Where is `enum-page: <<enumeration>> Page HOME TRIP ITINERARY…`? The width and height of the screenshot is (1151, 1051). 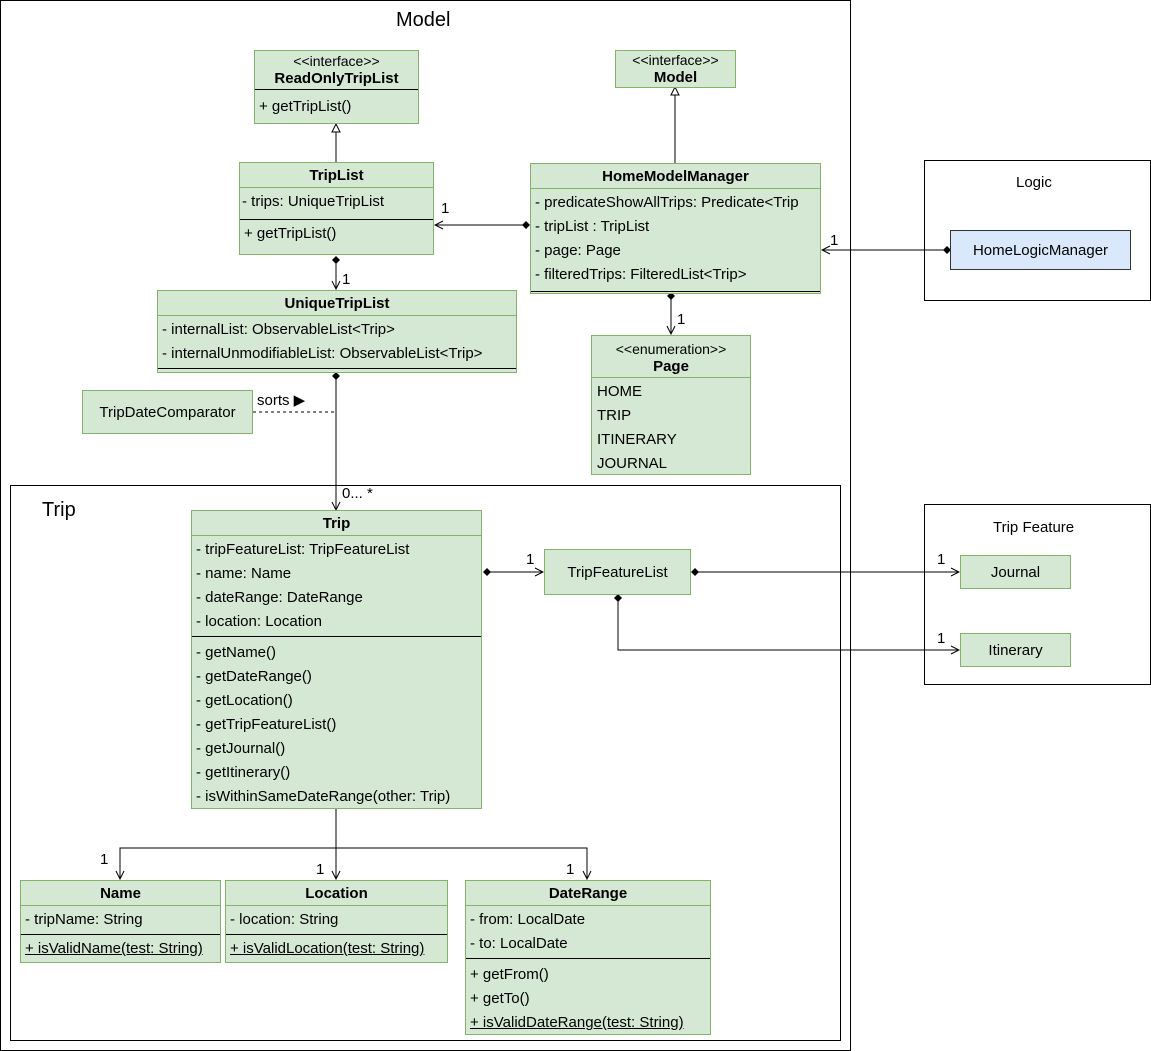 enum-page: <<enumeration>> Page HOME TRIP ITINERARY… is located at coordinates (671, 405).